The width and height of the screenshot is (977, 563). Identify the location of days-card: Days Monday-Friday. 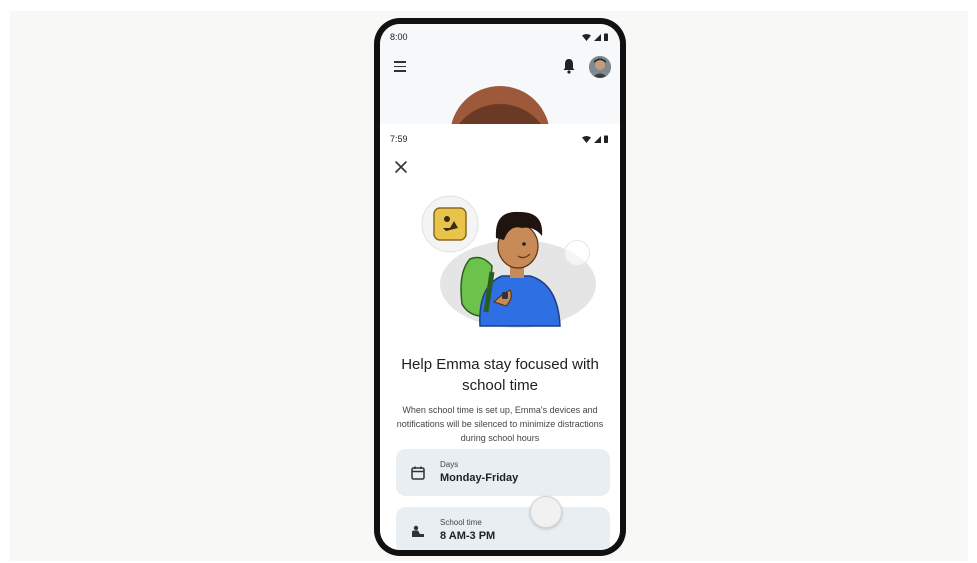
(503, 472).